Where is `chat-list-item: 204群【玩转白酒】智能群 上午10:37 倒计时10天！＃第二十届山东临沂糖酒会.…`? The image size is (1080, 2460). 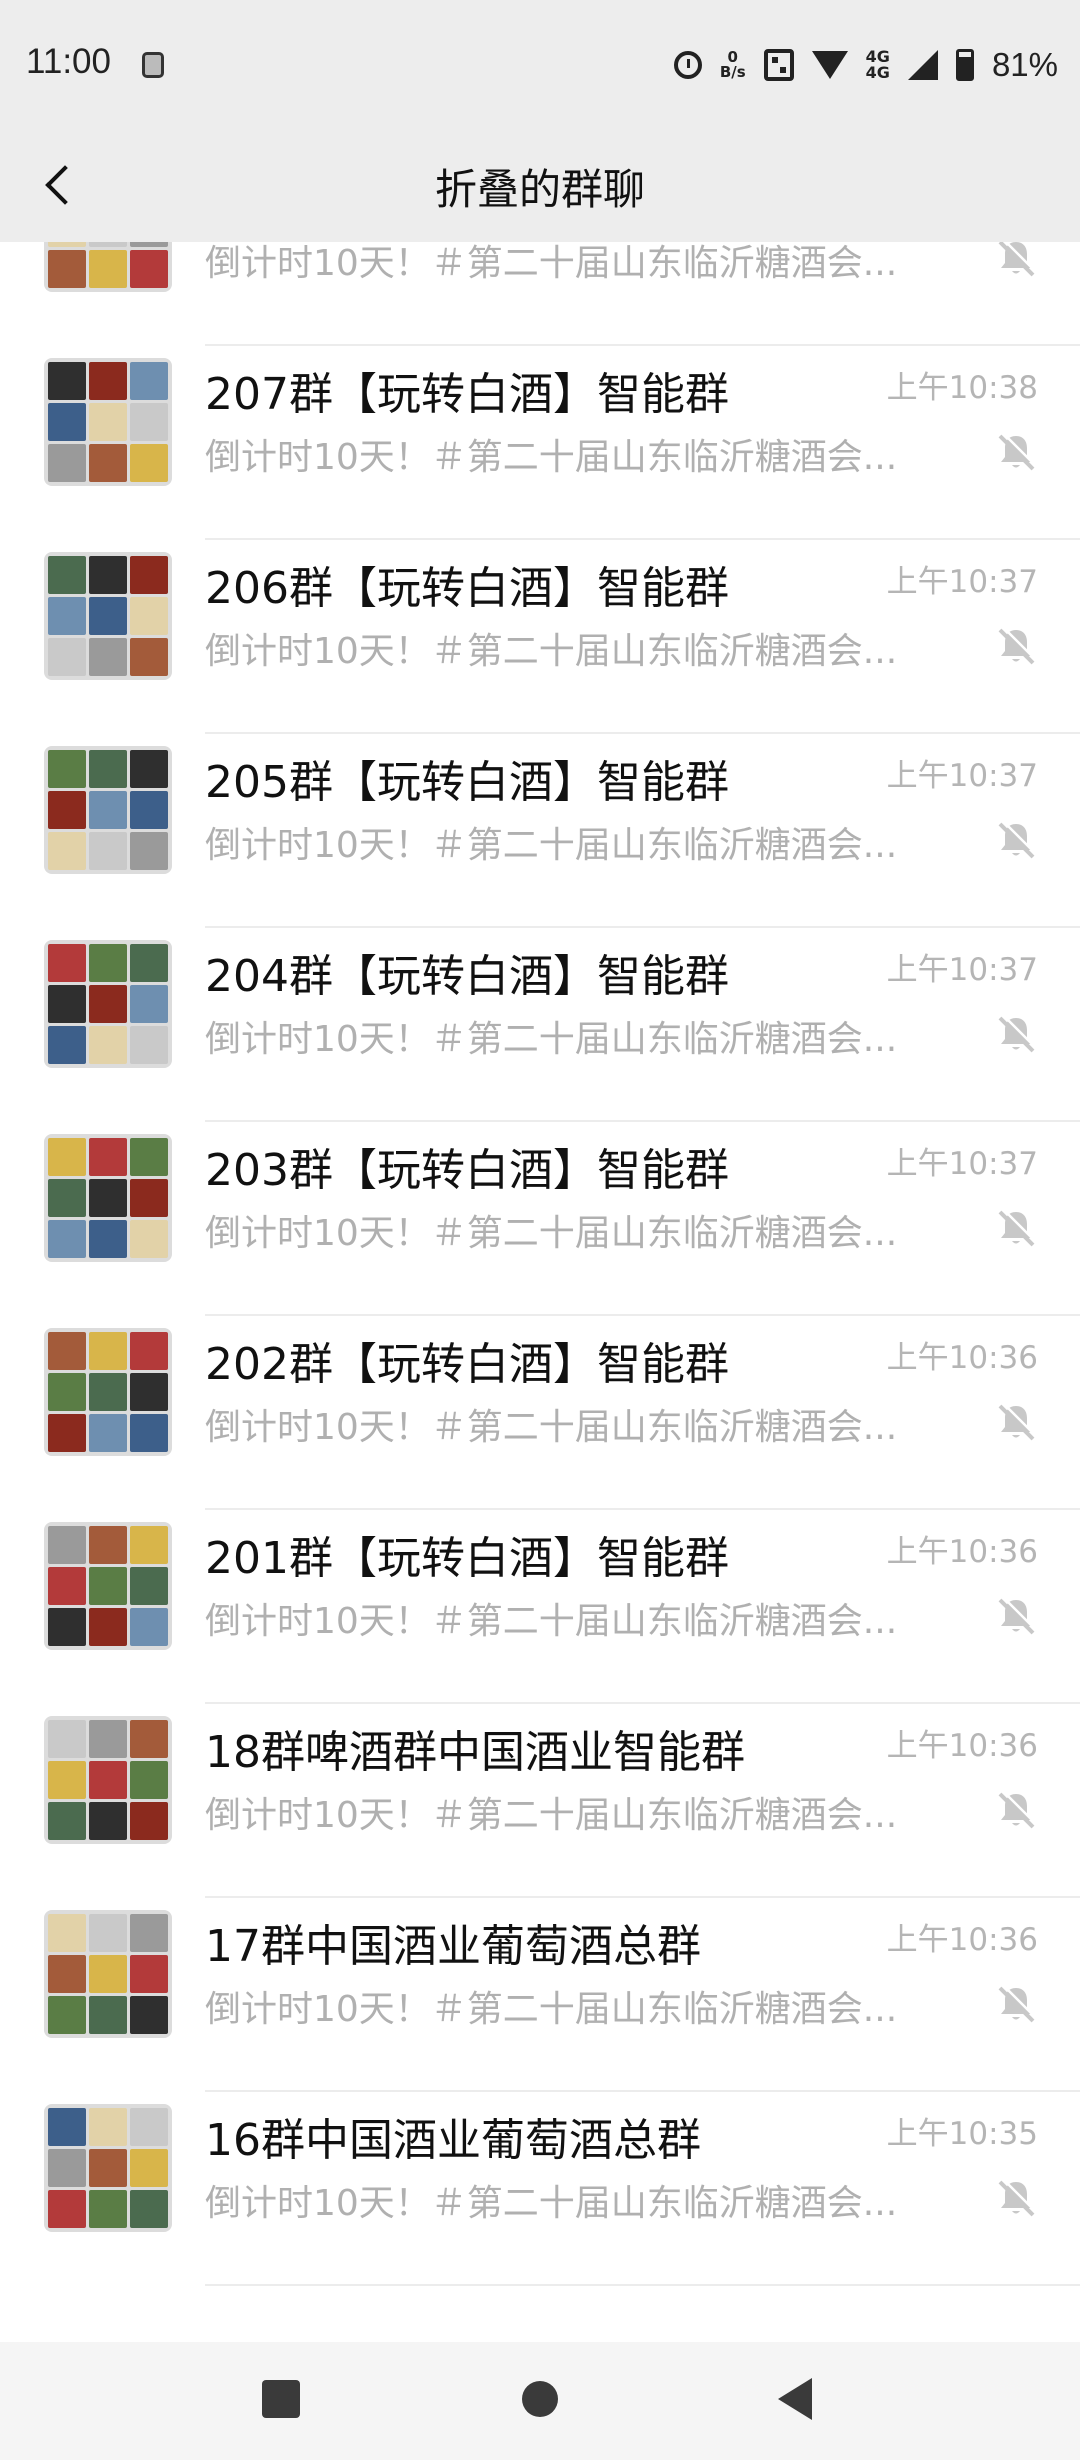
chat-list-item: 204群【玩转白酒】智能群 上午10:37 倒计时10天！＃第二十届山东临沂糖酒会.… is located at coordinates (540, 1025).